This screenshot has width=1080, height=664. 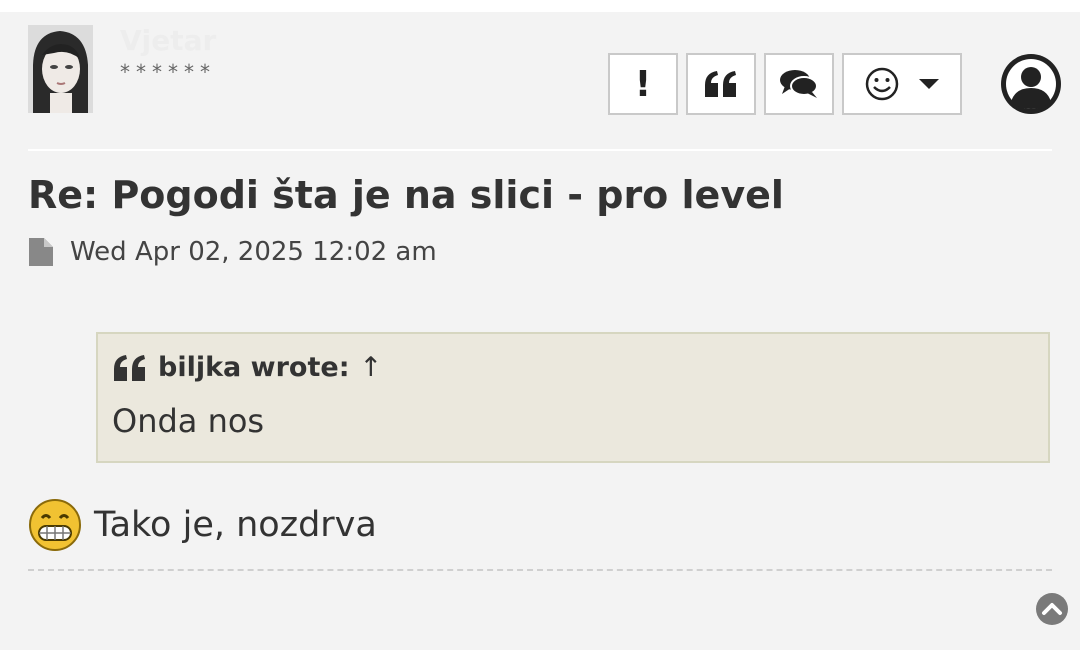 I want to click on quote-text: Onda nos, so click(x=188, y=421).